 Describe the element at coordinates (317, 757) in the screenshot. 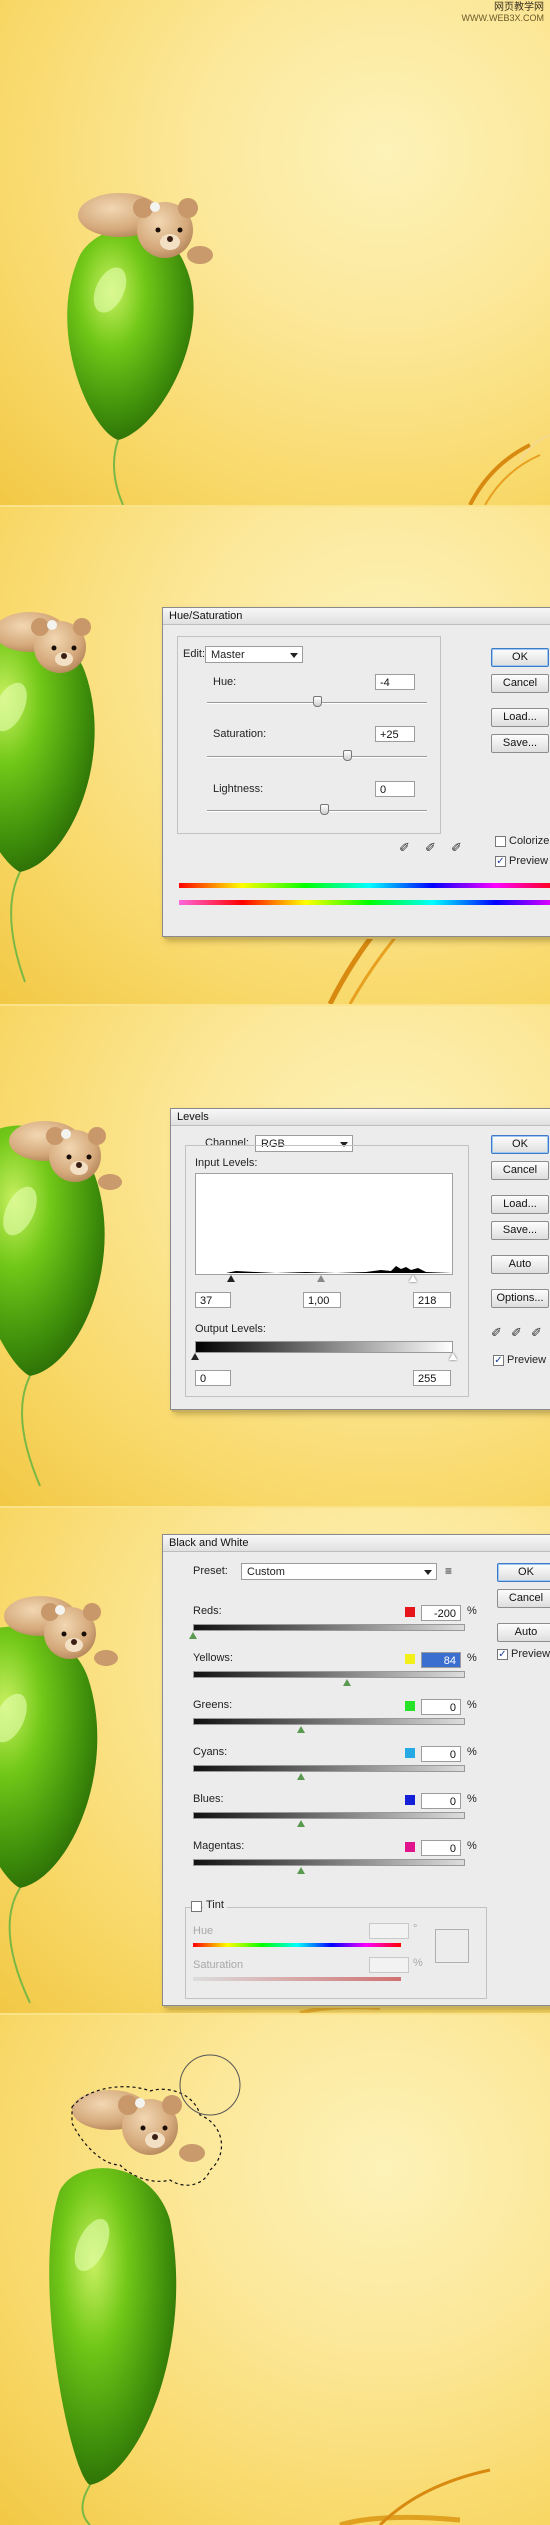

I see `saturation-slider-track` at that location.